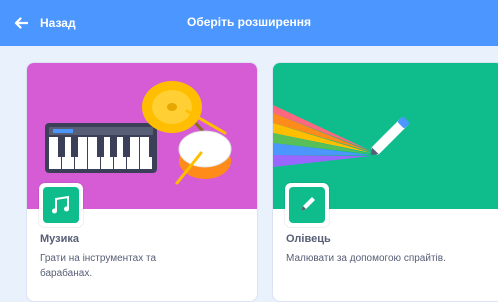  I want to click on pen-extension-icon-box, so click(307, 205).